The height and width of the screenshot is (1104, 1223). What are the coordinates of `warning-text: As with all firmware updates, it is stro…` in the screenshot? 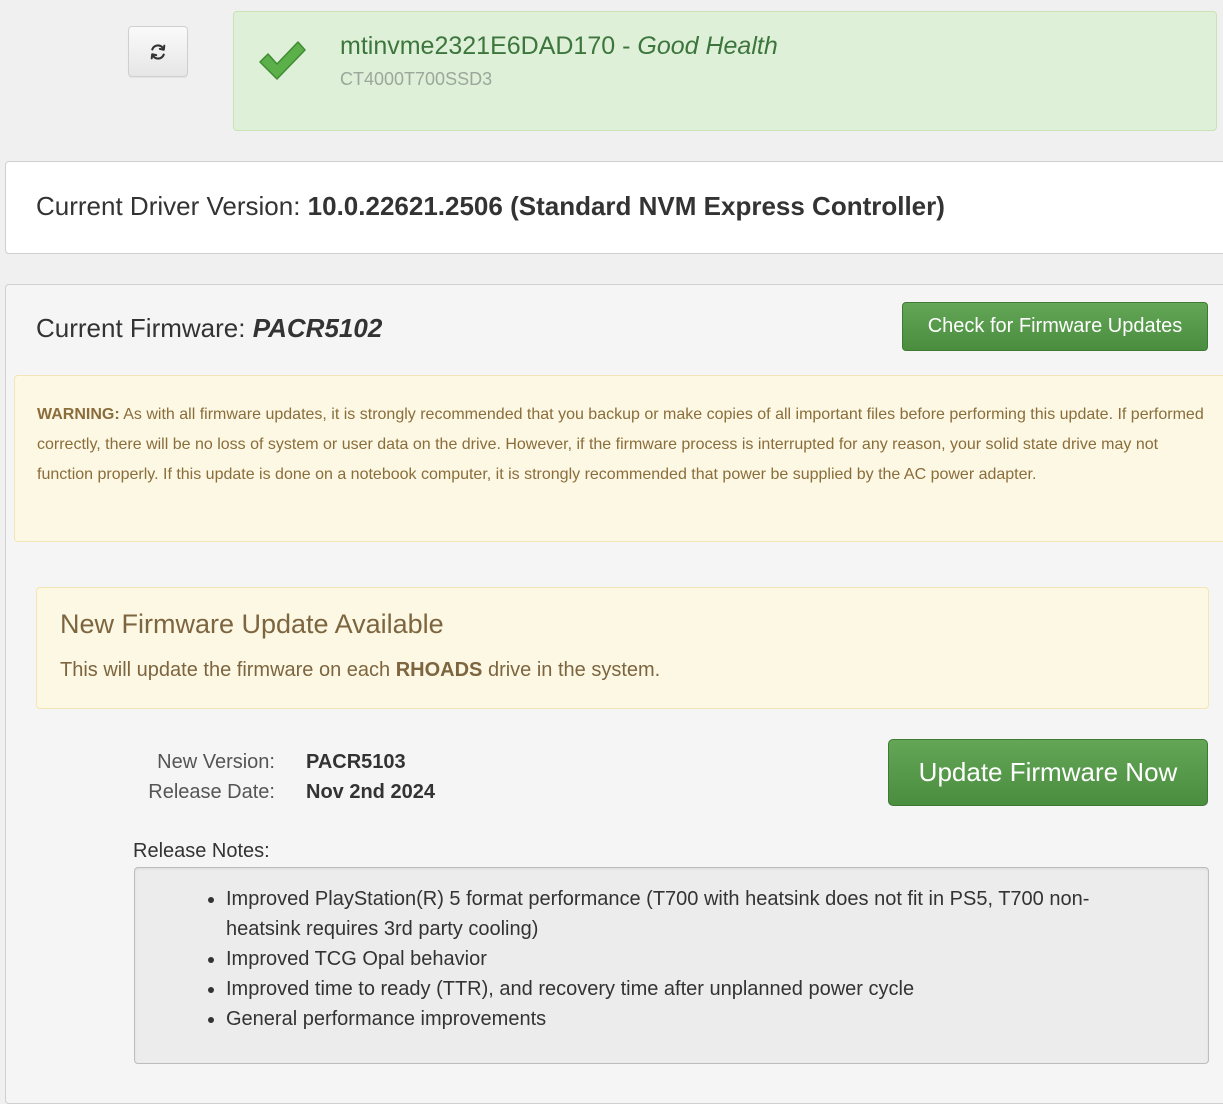 It's located at (620, 444).